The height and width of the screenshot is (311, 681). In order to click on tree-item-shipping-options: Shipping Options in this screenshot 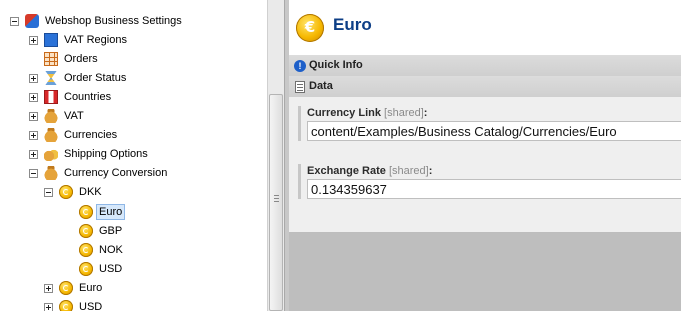, I will do `click(89, 154)`.